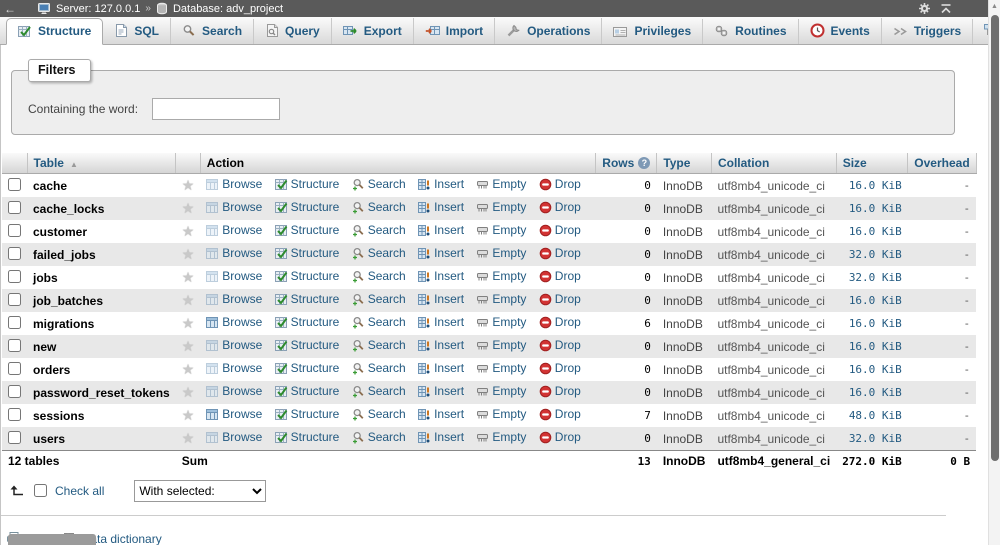 This screenshot has width=1000, height=545. Describe the element at coordinates (58, 416) in the screenshot. I see `table-name-link: sessions` at that location.